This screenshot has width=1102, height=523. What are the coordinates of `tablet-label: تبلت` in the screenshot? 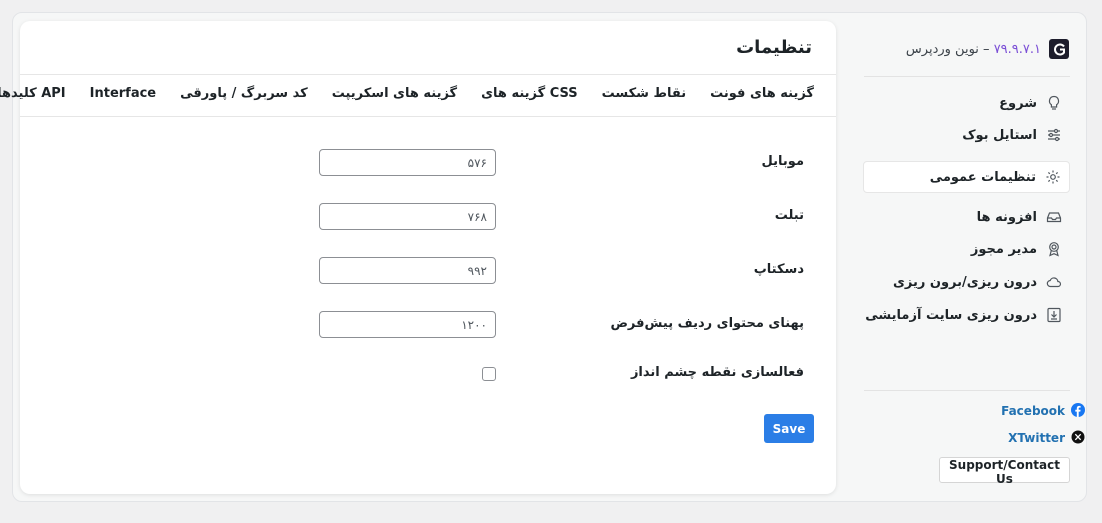 It's located at (789, 215).